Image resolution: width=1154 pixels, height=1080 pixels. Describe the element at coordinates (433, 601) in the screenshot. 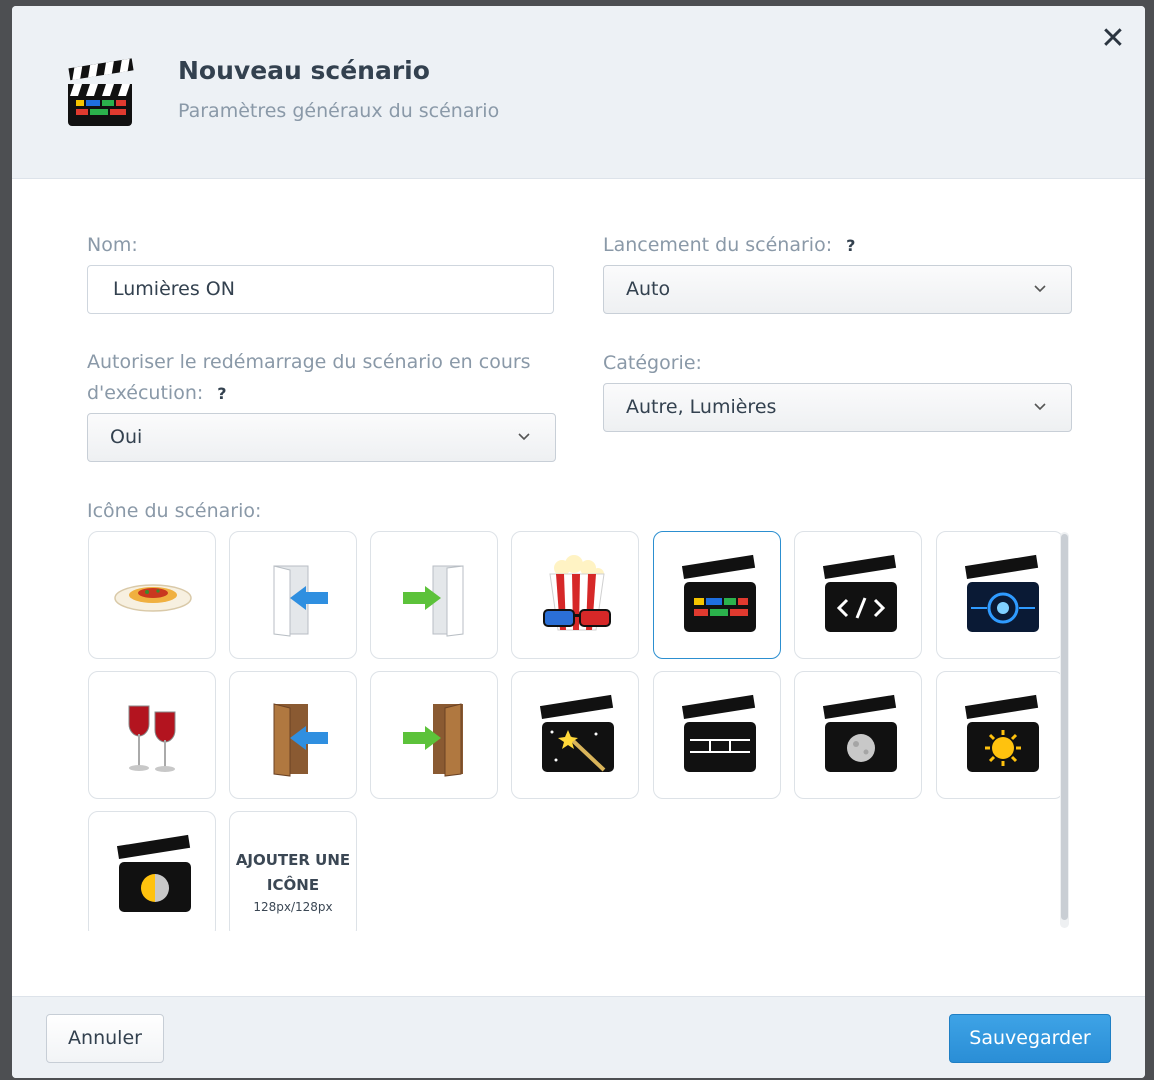

I see `door-exit-green-icon` at that location.